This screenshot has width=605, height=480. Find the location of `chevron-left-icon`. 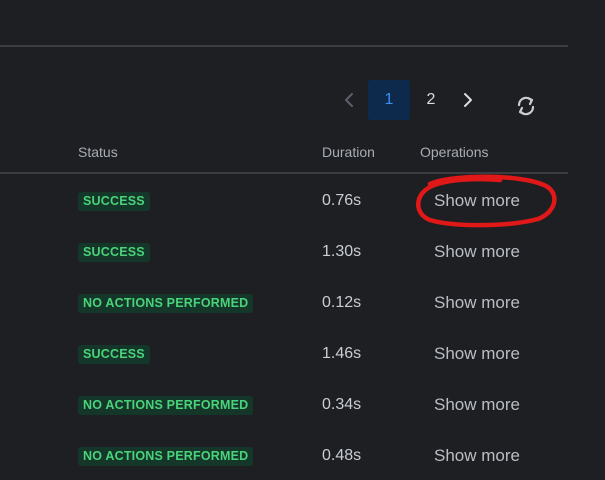

chevron-left-icon is located at coordinates (349, 100).